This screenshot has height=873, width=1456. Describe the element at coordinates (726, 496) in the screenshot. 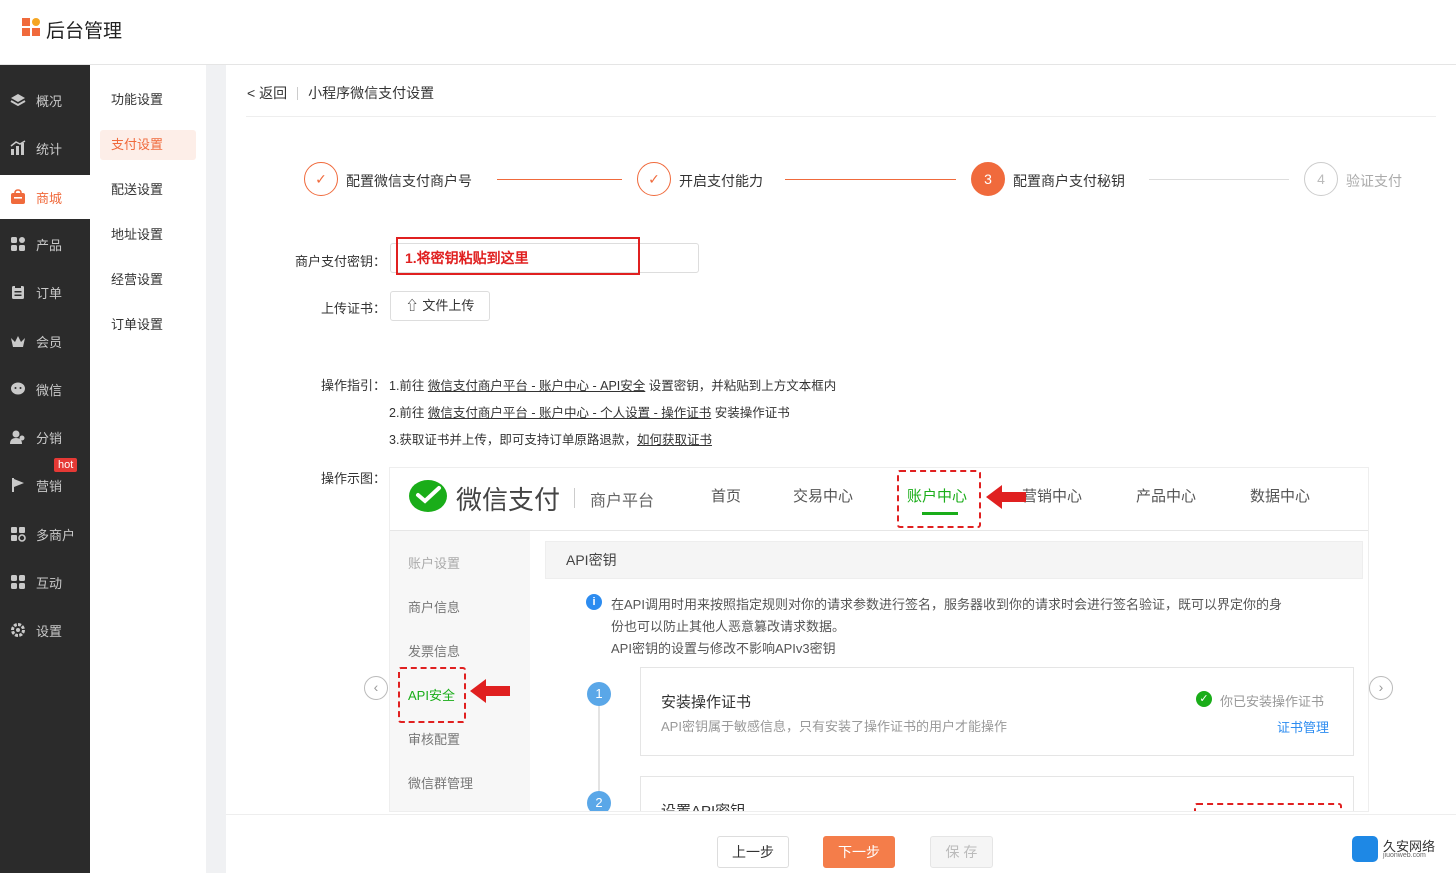

I see `demo-nav-home: 首页` at that location.